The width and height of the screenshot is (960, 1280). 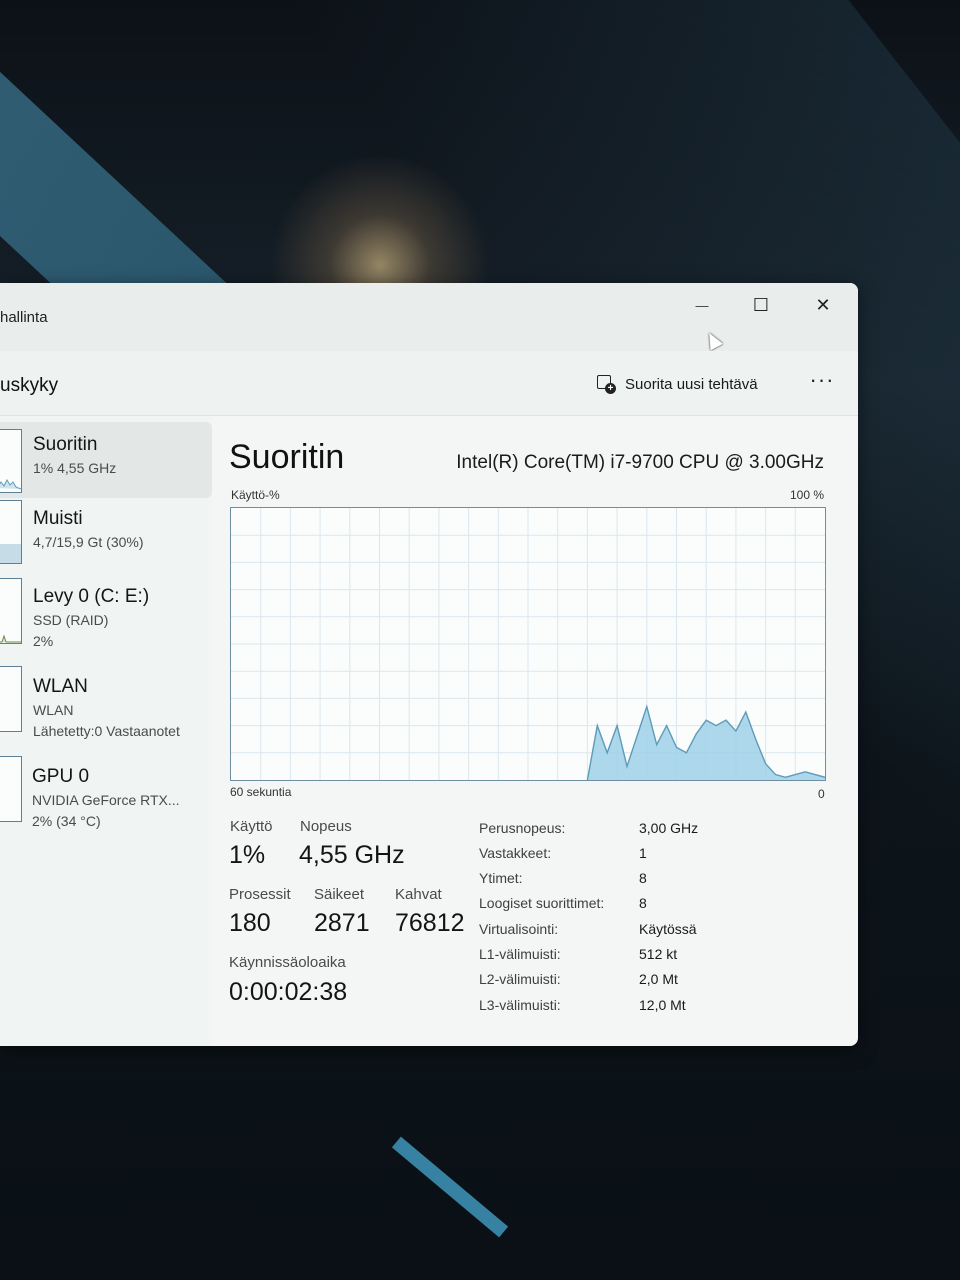 What do you see at coordinates (288, 992) in the screenshot?
I see `uptime-value: 0:00:02:38` at bounding box center [288, 992].